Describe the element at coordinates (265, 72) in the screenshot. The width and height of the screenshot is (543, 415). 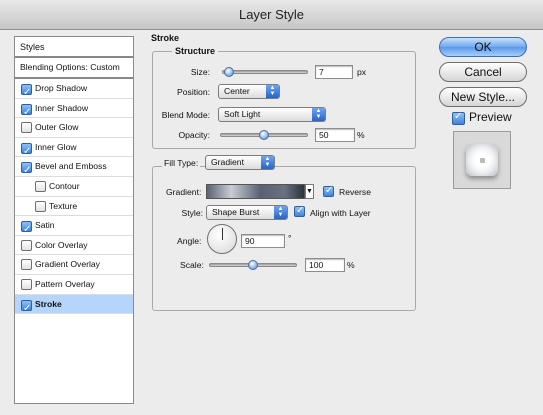
I see `size-slider-track` at that location.